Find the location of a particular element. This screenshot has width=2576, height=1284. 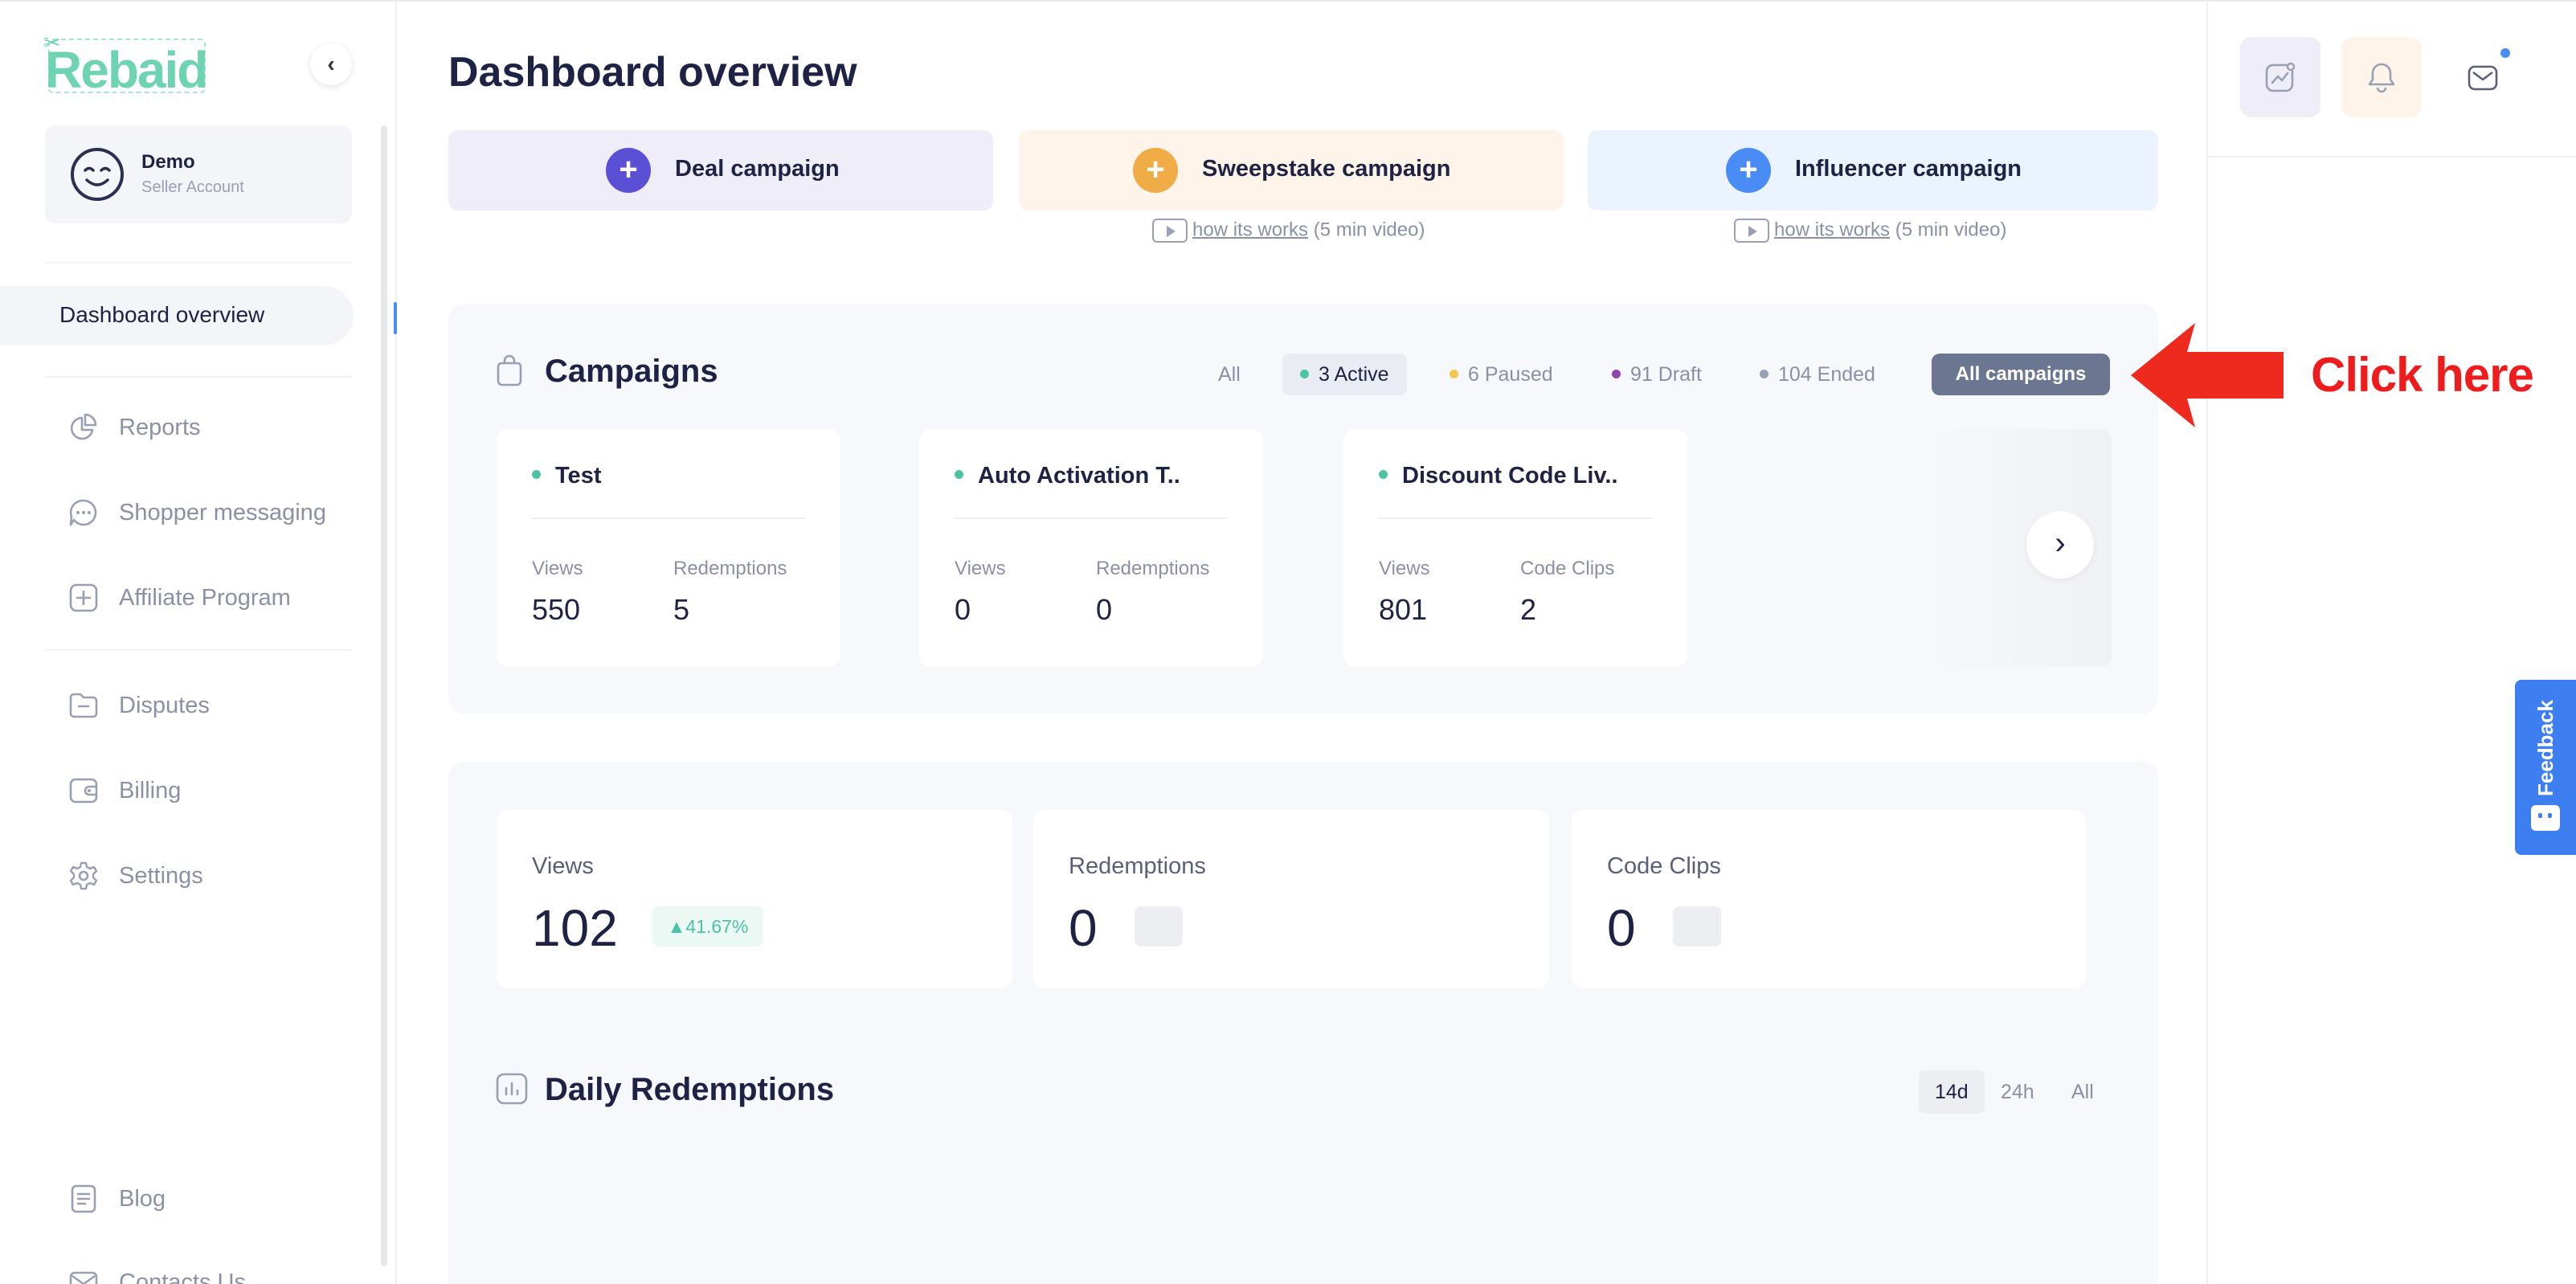

sidebar-item-dashboard-overview: Dashboard overview is located at coordinates (177, 316).